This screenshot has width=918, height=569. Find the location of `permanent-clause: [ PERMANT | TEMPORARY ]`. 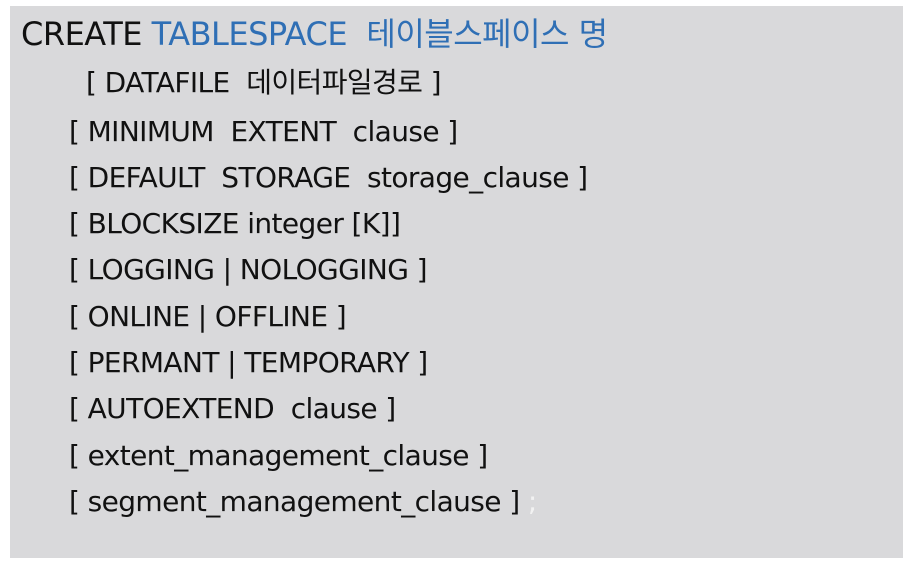

permanent-clause: [ PERMANT | TEMPORARY ] is located at coordinates (248, 362).